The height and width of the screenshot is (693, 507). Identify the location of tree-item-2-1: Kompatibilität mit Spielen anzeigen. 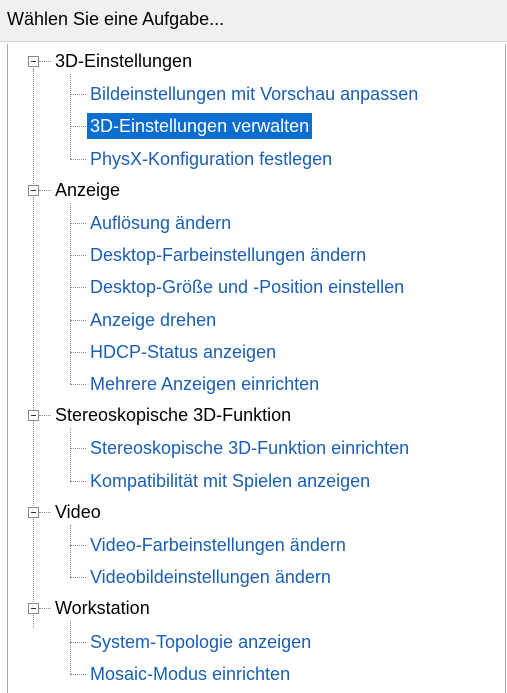
(230, 481).